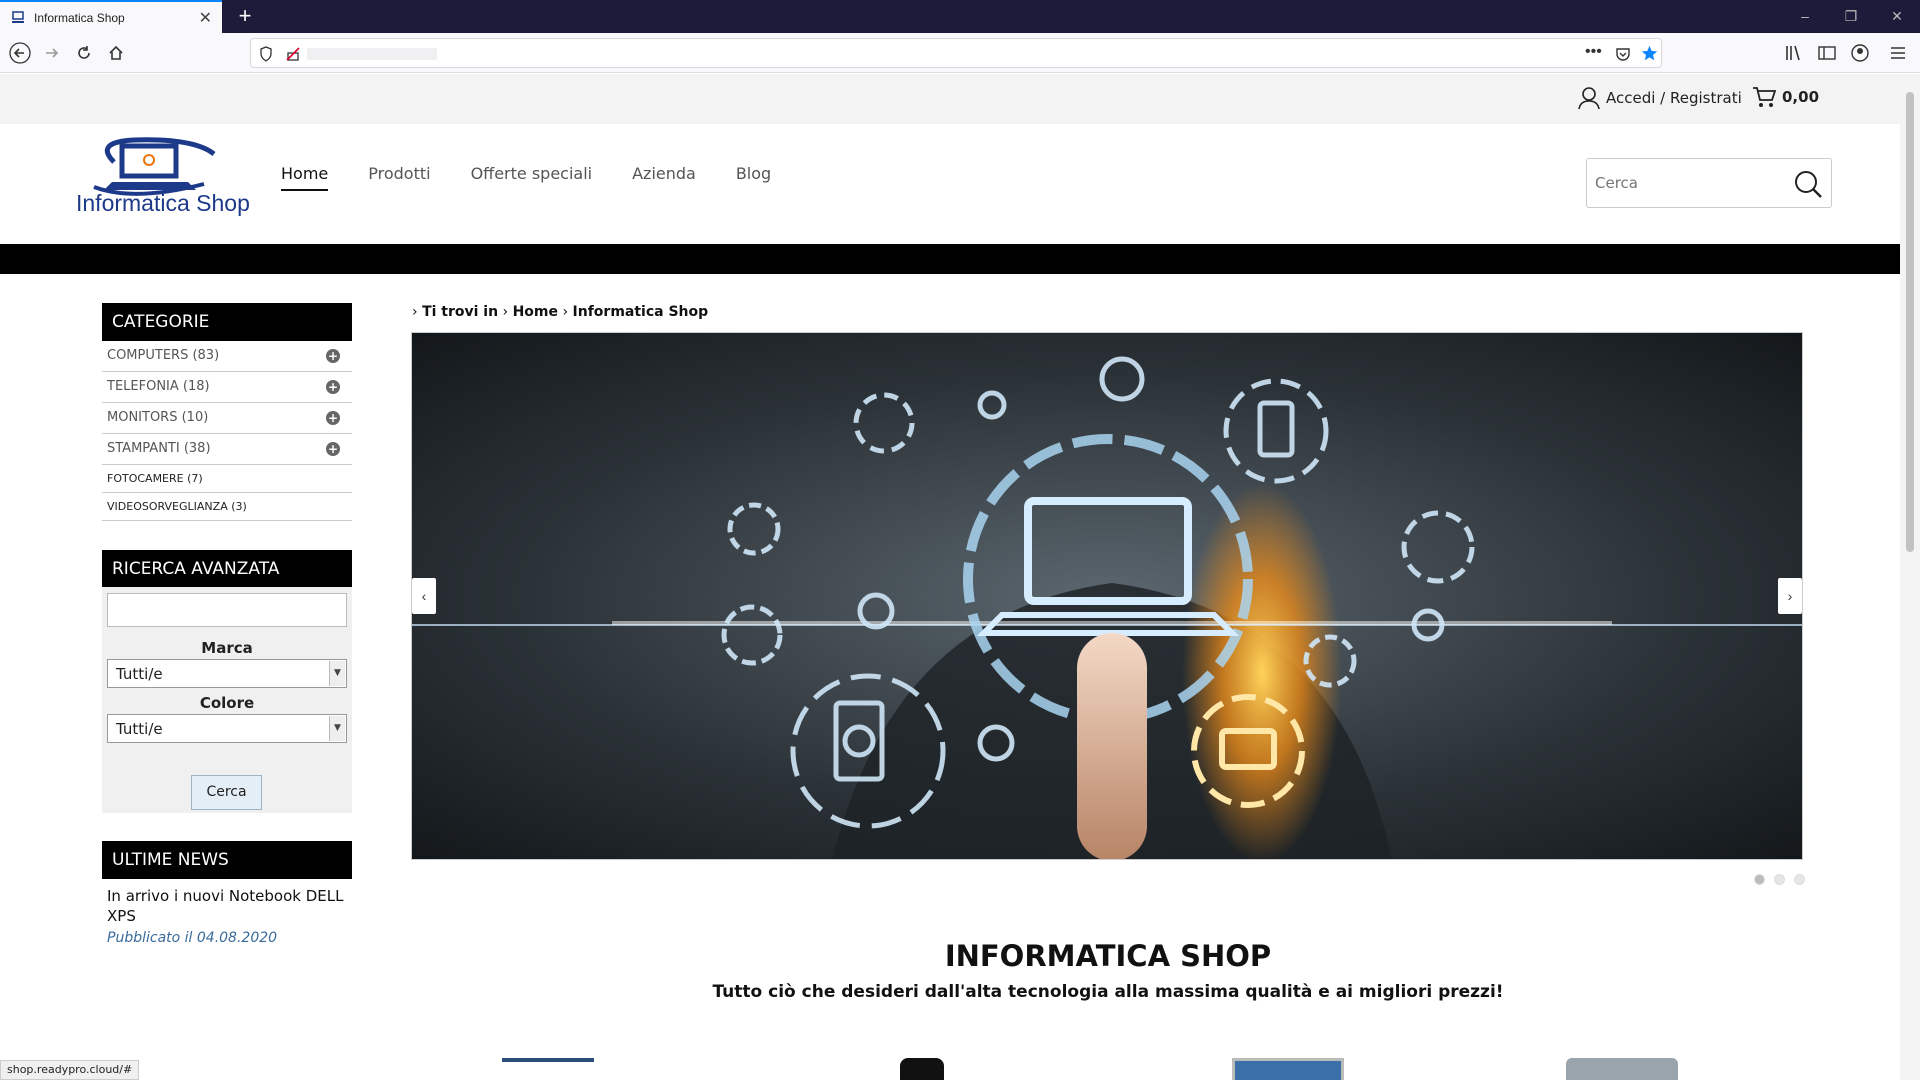 The width and height of the screenshot is (1920, 1080). I want to click on forward-button, so click(52, 53).